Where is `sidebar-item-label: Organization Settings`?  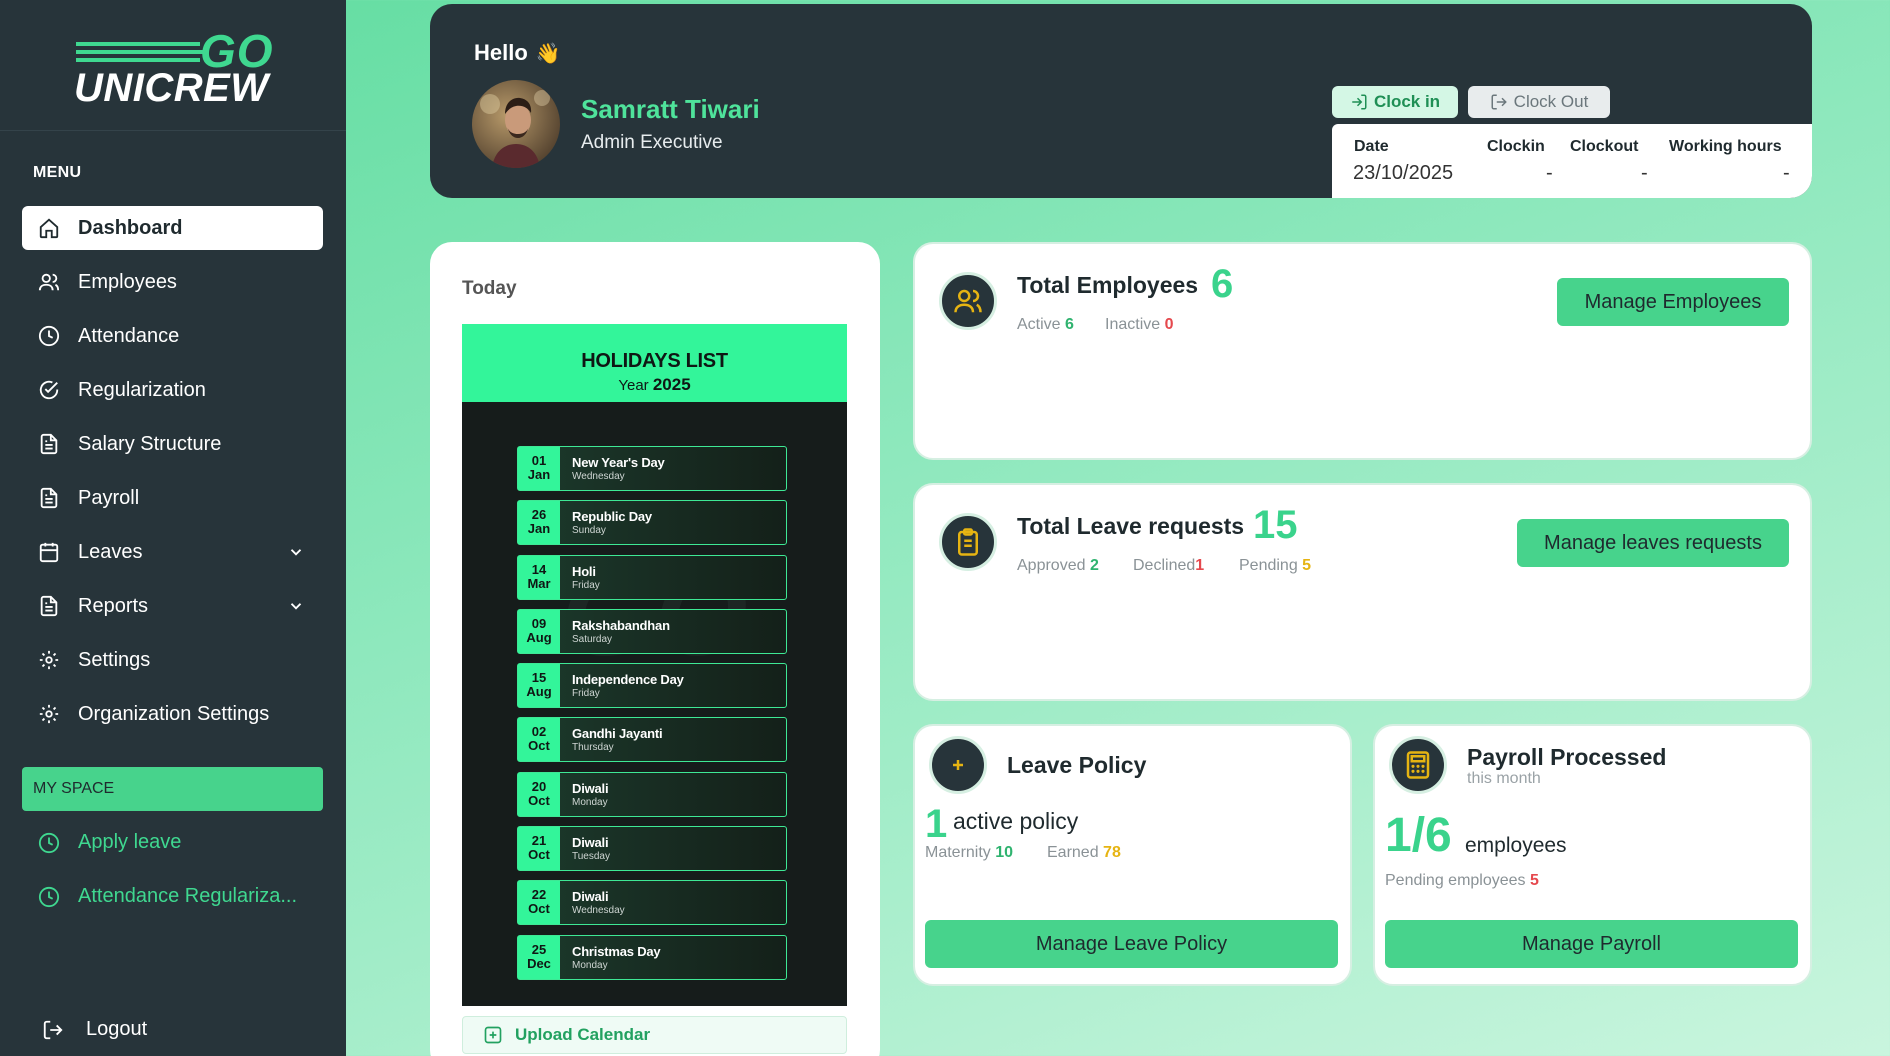
sidebar-item-label: Organization Settings is located at coordinates (174, 713).